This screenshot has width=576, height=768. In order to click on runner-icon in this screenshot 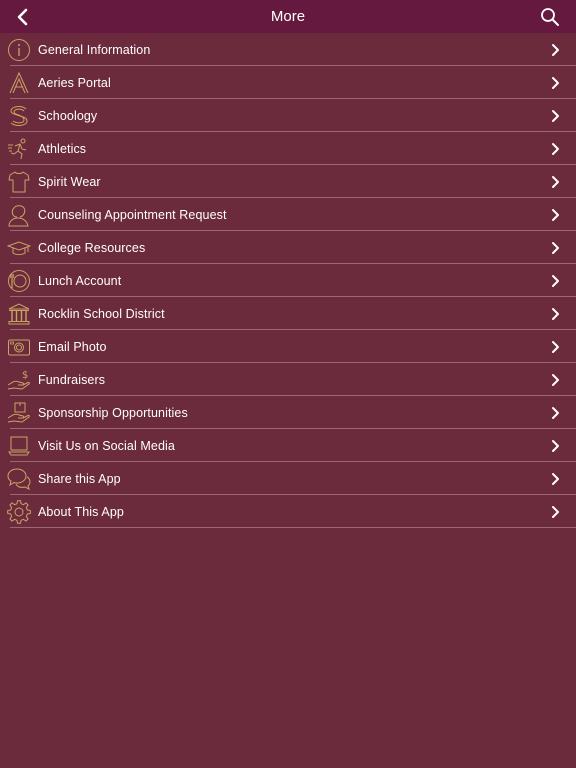, I will do `click(19, 149)`.